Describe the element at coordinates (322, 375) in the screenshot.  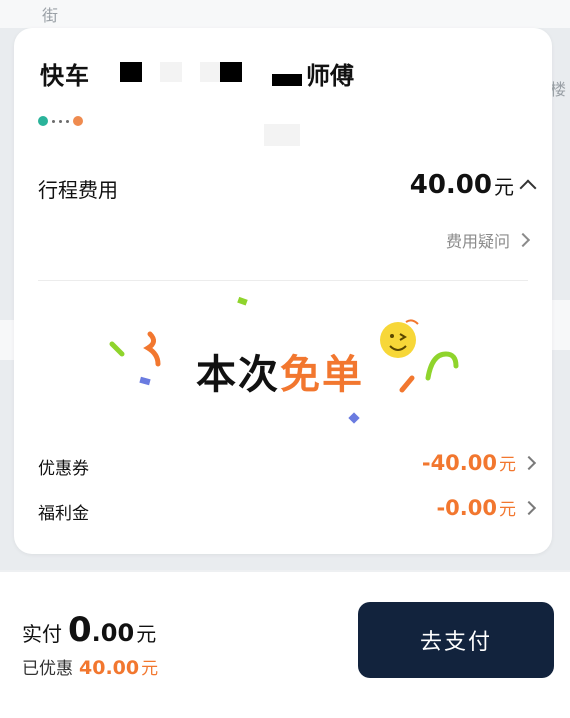
I see `free-banner-highlight: 免单` at that location.